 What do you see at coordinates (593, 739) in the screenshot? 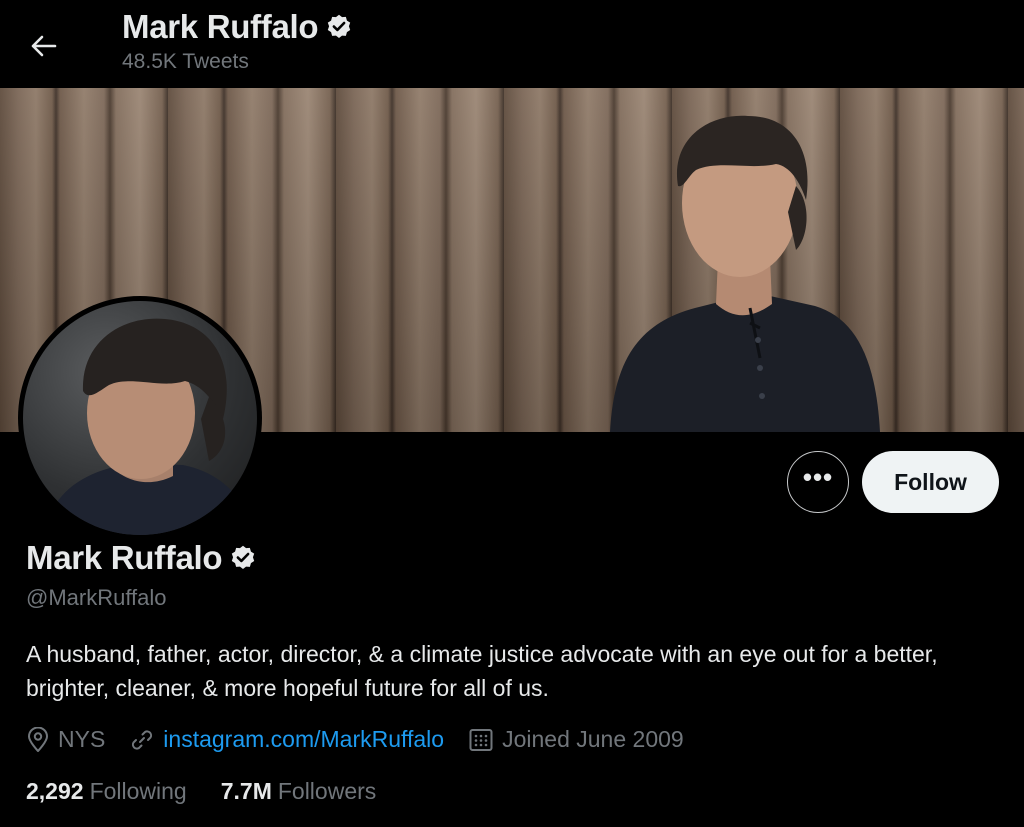
I see `joined-text: Joined June 2009` at bounding box center [593, 739].